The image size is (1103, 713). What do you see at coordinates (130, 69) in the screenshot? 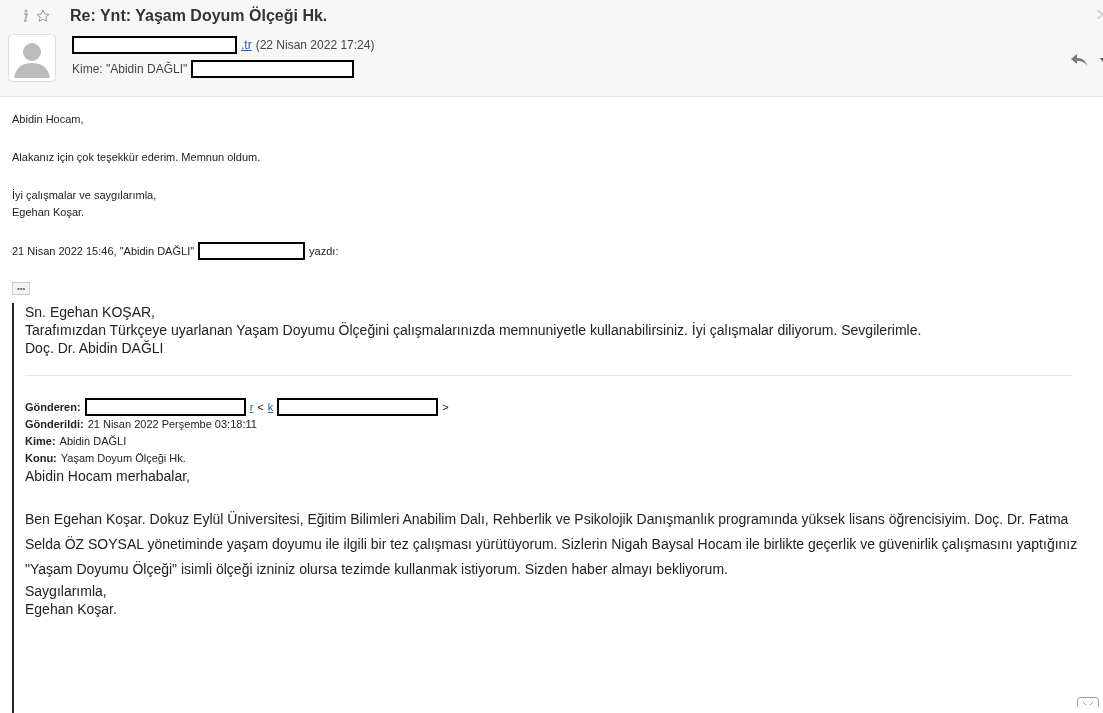
I see `recipient-label: Kime: "Abidin DAĞLI"` at bounding box center [130, 69].